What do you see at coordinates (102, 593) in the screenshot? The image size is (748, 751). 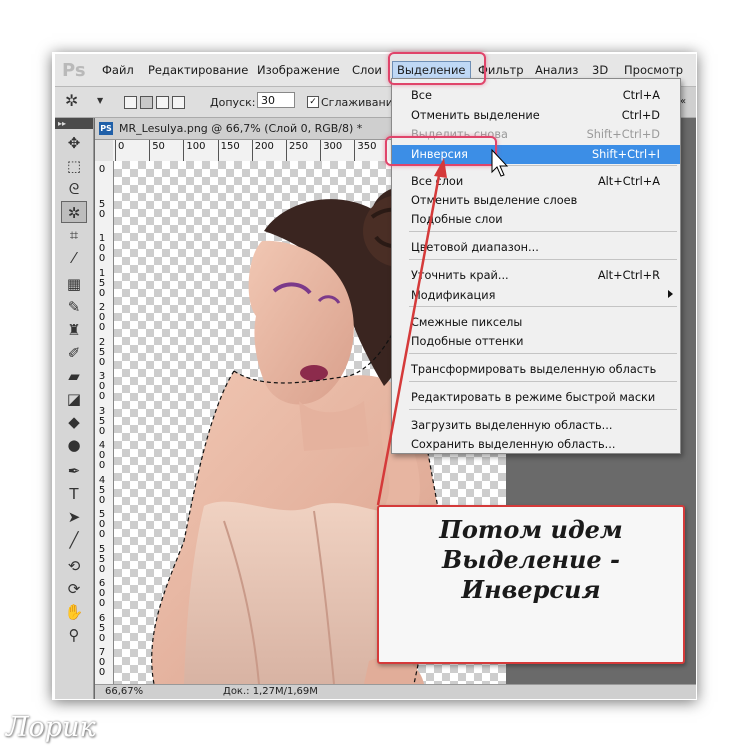 I see `ruler-label: 6 0 0` at bounding box center [102, 593].